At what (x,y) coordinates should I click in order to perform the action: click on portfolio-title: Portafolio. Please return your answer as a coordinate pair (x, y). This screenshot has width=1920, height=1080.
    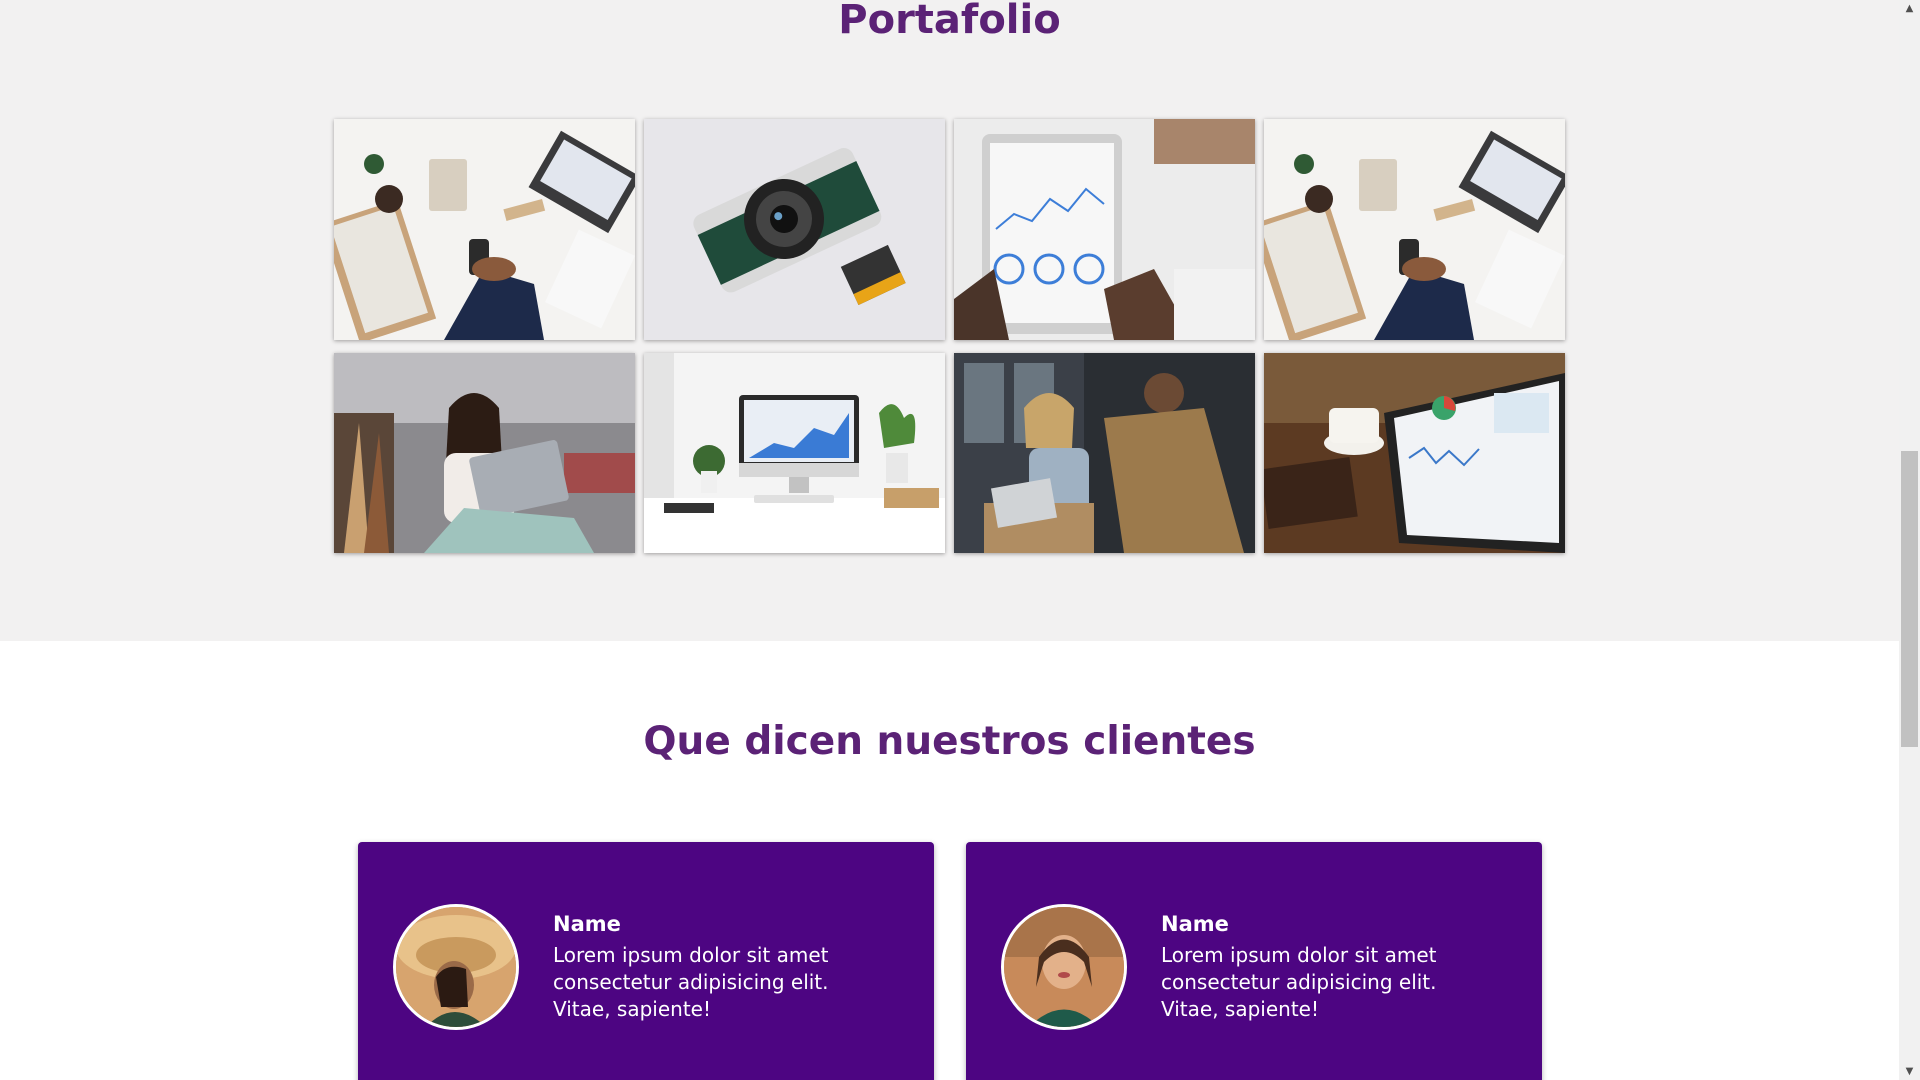
    Looking at the image, I should click on (949, 21).